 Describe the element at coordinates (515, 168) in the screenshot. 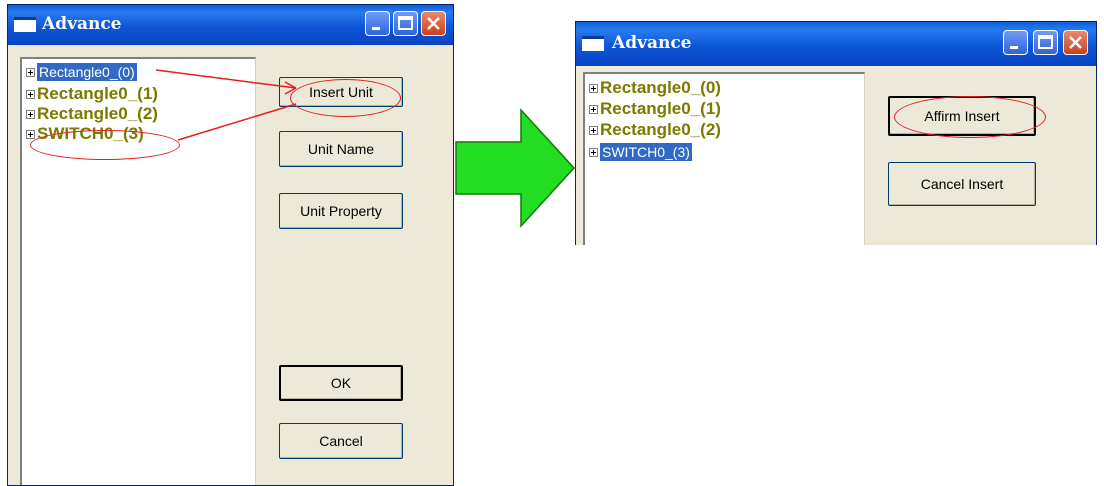

I see `right-arrow-icon` at that location.